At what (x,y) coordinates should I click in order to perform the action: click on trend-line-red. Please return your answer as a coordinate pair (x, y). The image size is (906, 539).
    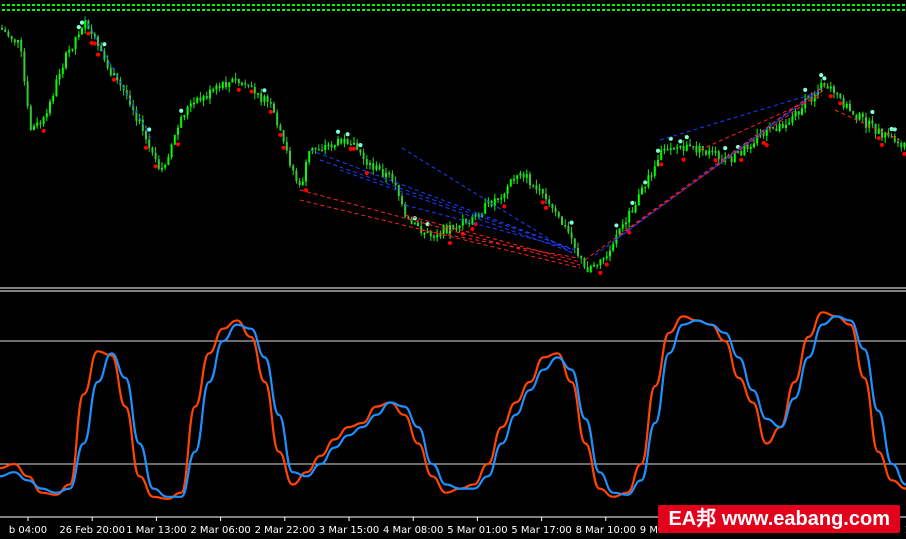
    Looking at the image, I should click on (761, 122).